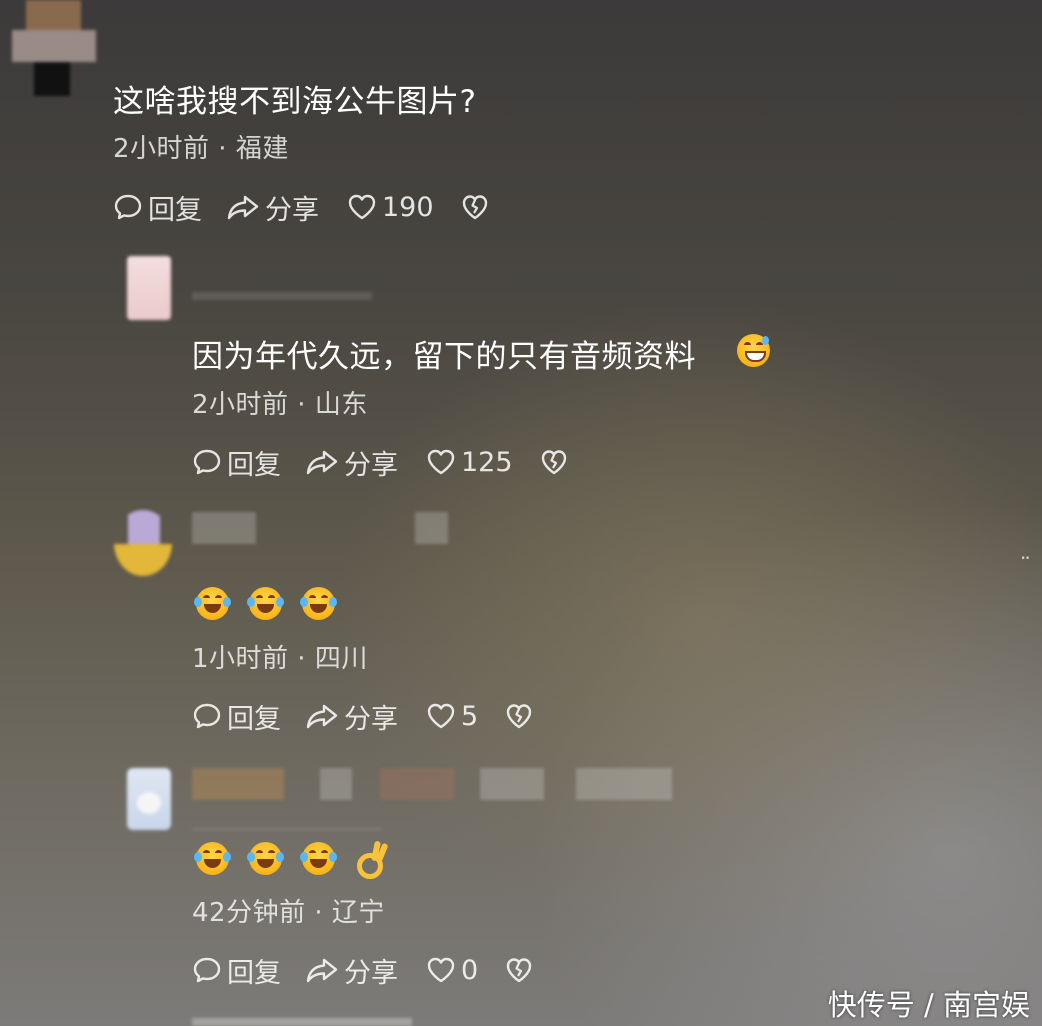 This screenshot has width=1042, height=1026. Describe the element at coordinates (487, 462) in the screenshot. I see `like-count: 125` at that location.